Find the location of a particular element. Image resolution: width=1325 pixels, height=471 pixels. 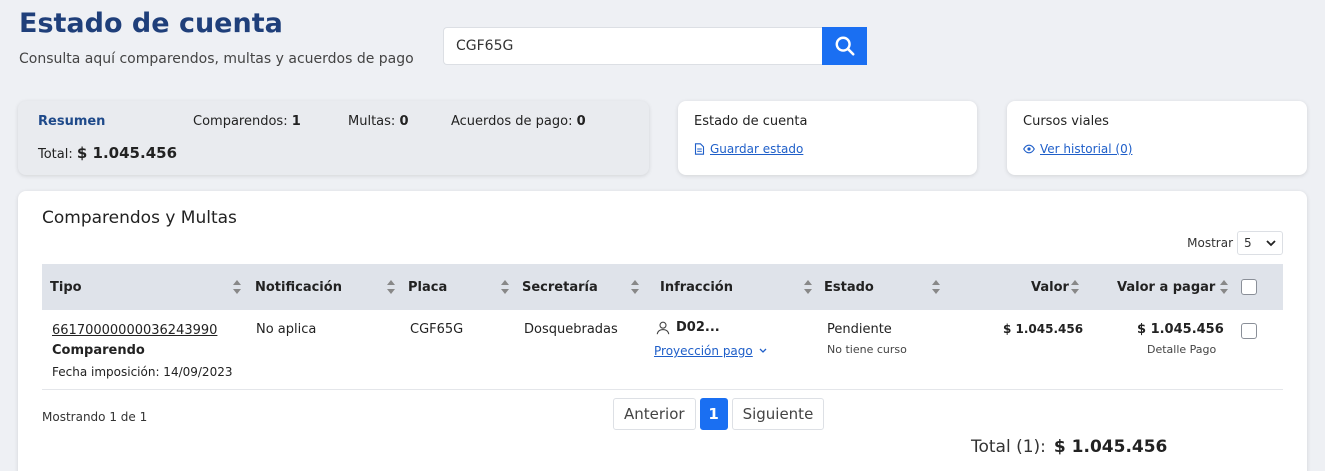

comparendos-count: Comparendos: 1 is located at coordinates (247, 121).